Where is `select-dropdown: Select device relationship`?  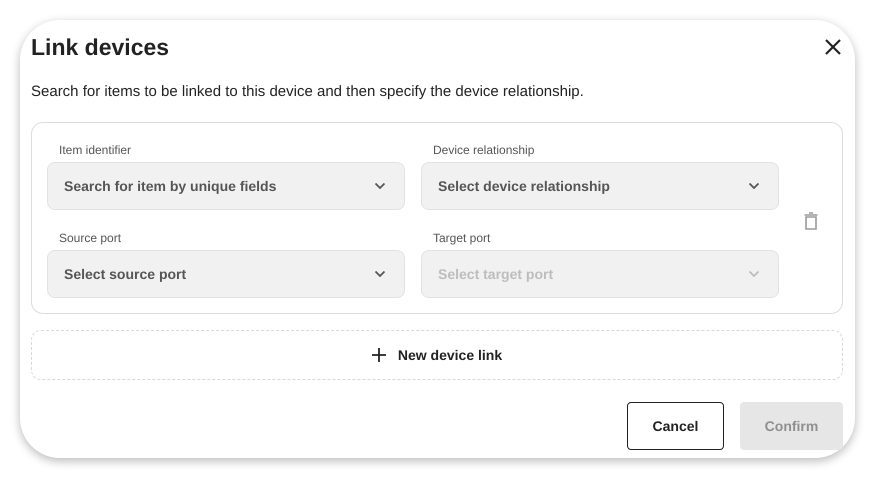
select-dropdown: Select device relationship is located at coordinates (600, 186).